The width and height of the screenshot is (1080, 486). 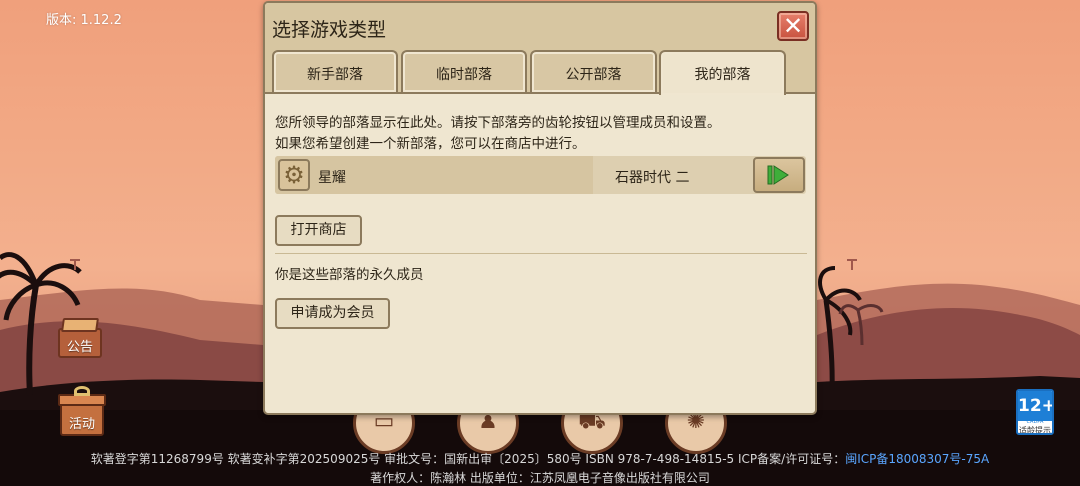 I want to click on age-rating-badge: 12+ CADPA 适龄提示, so click(x=1035, y=412).